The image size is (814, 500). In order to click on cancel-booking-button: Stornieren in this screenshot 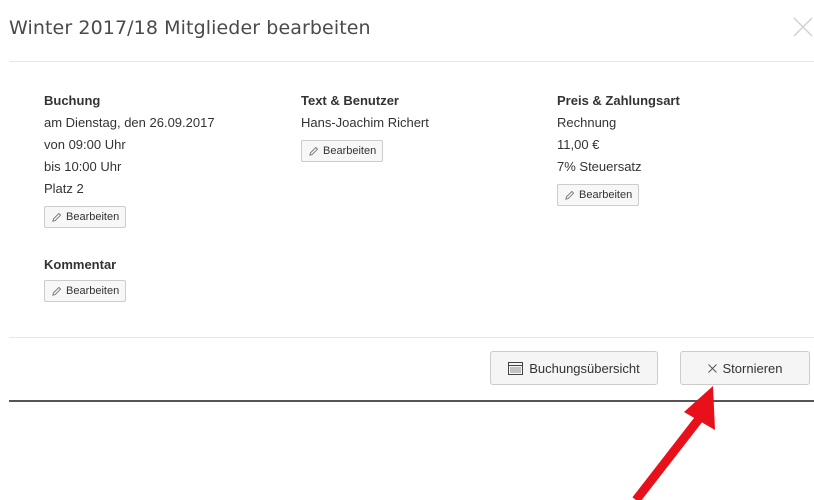, I will do `click(745, 368)`.